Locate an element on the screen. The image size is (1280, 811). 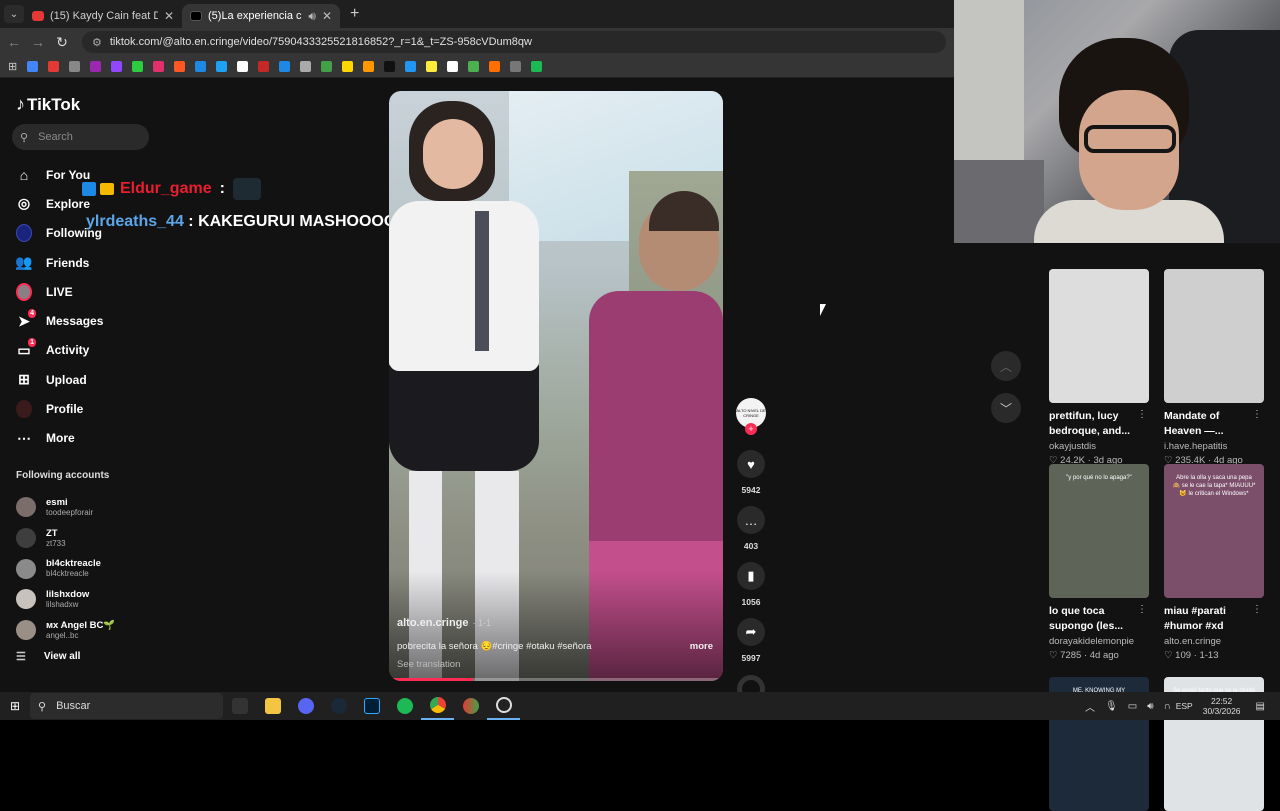
taskbar-app-discord is located at coordinates (305, 706).